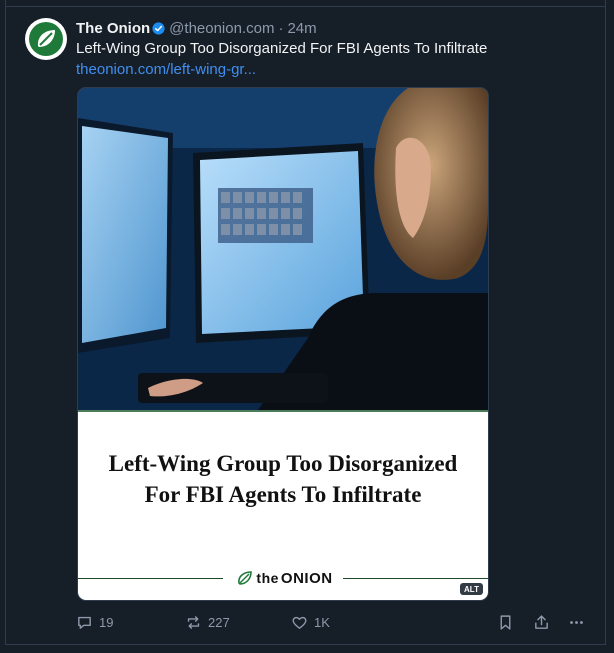 This screenshot has width=614, height=653. I want to click on repost-count: 227, so click(219, 622).